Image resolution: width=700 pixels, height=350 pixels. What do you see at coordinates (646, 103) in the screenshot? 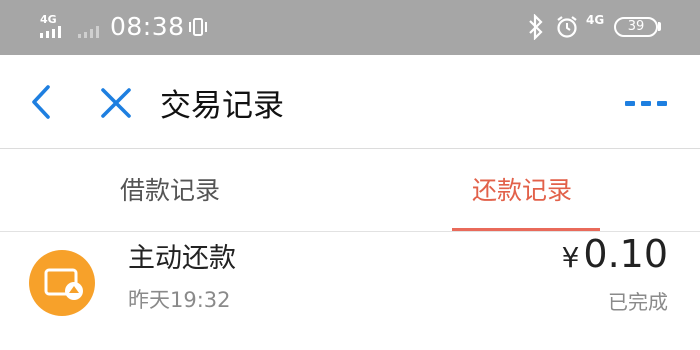
I see `more-options-icon` at bounding box center [646, 103].